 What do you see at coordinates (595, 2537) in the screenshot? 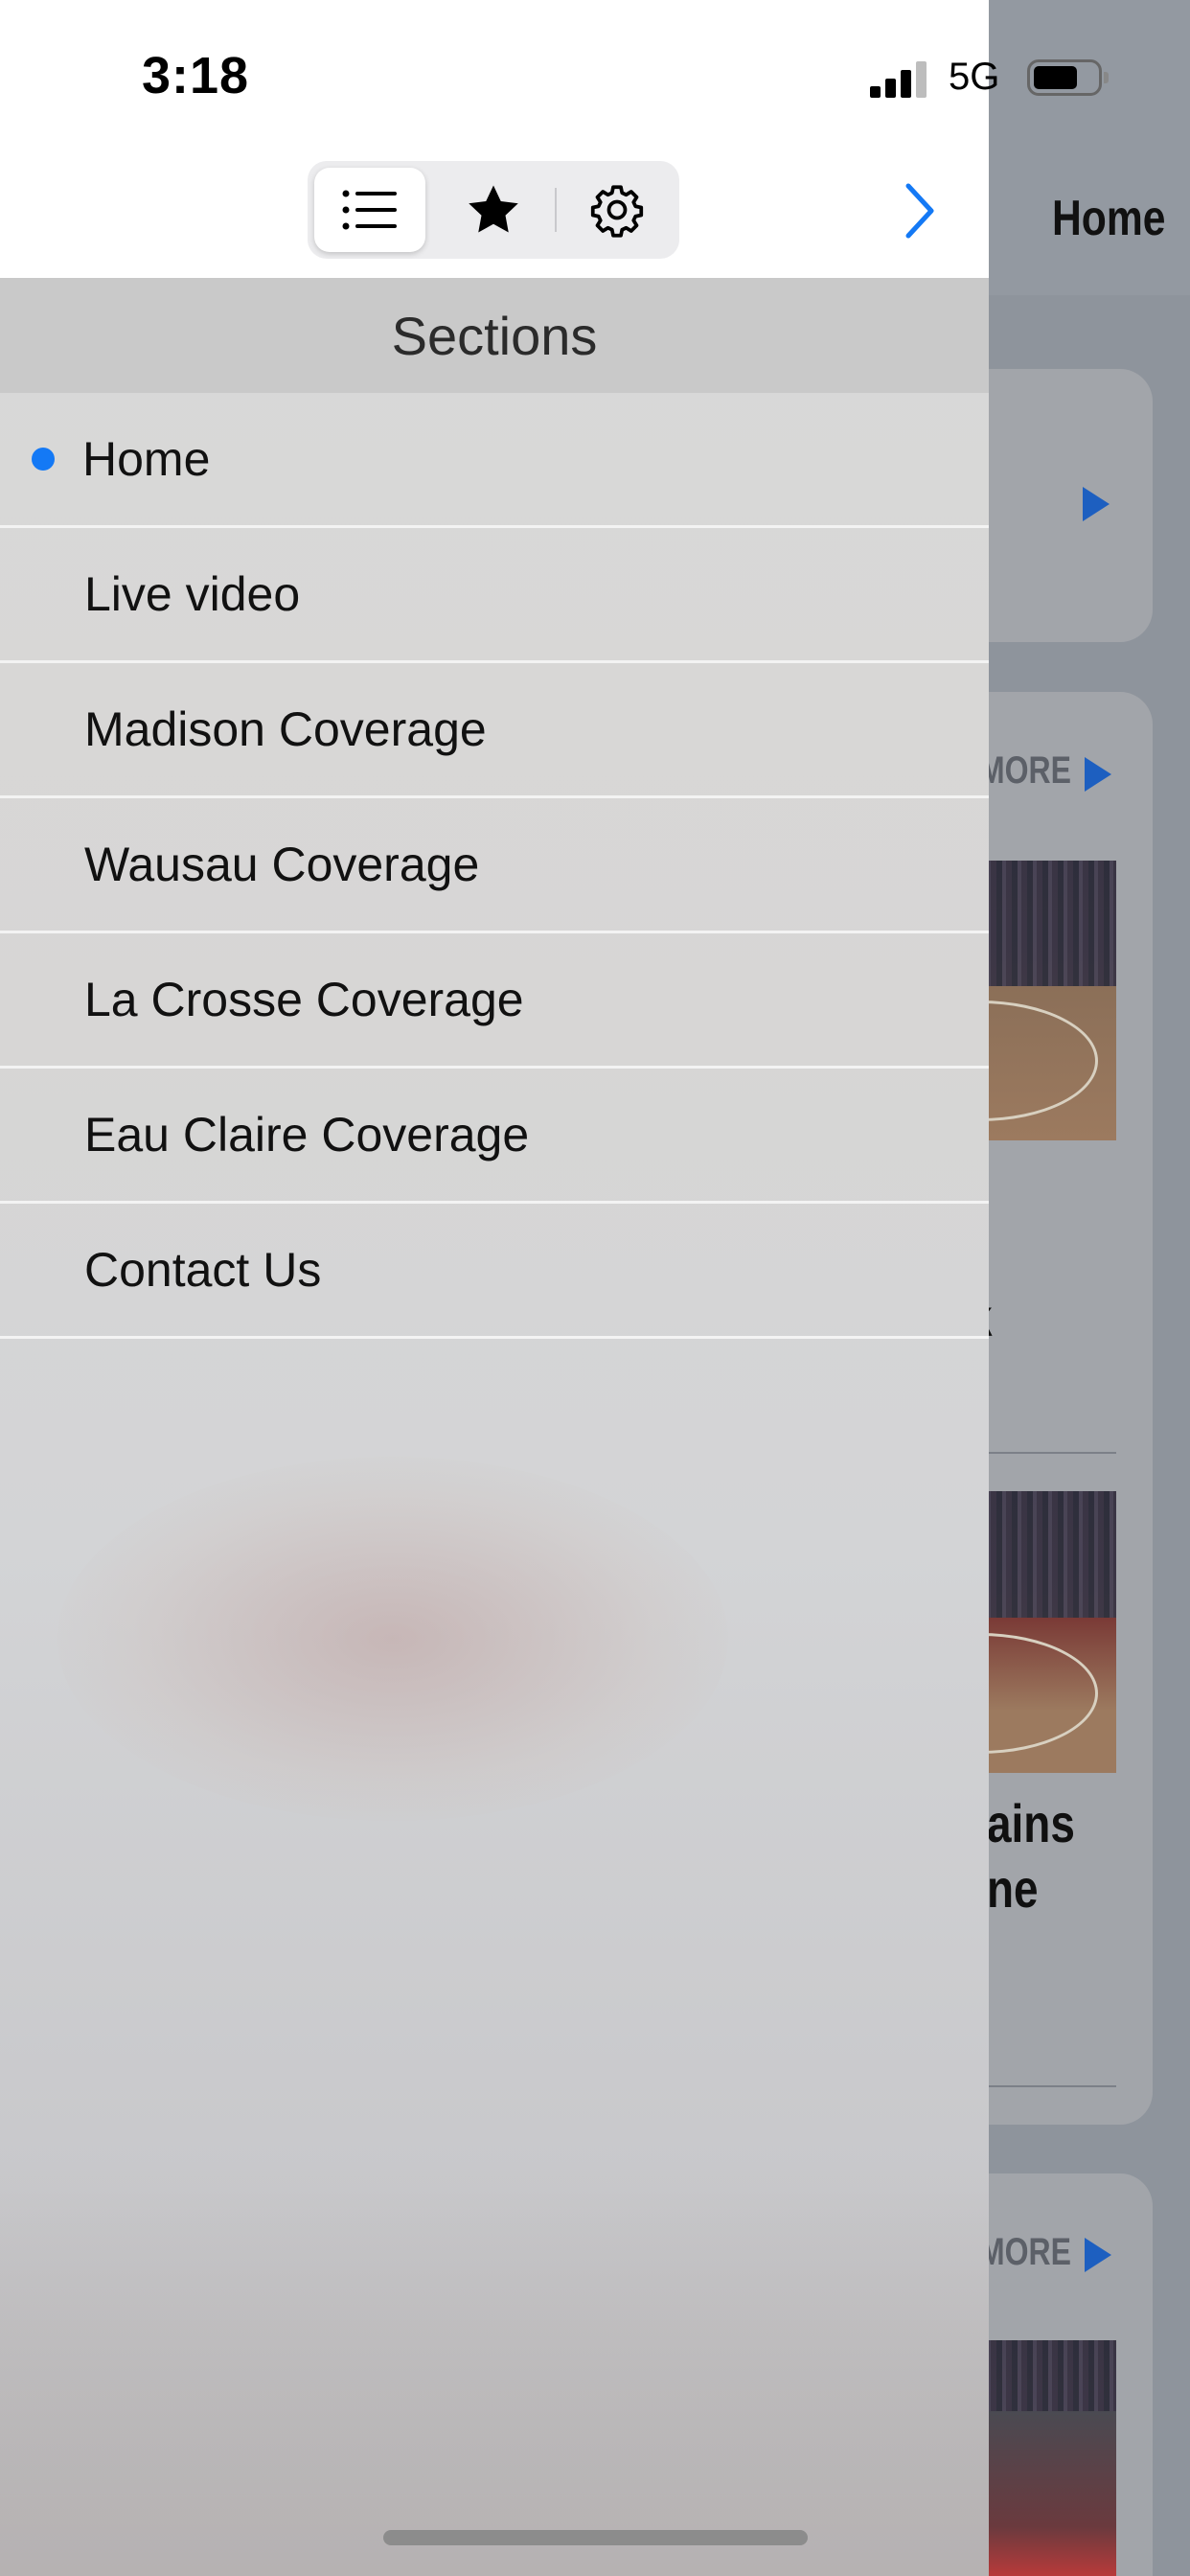
I see `home-indicator` at bounding box center [595, 2537].